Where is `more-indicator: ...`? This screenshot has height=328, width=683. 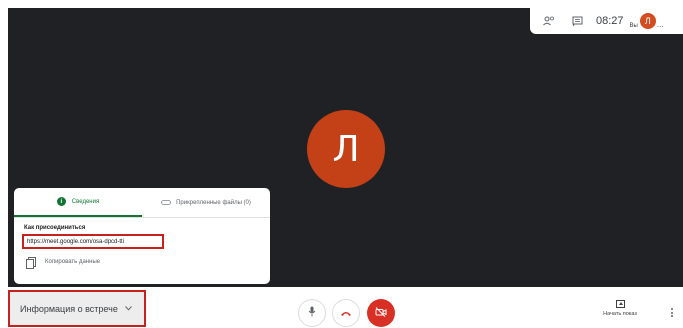
more-indicator: ... is located at coordinates (660, 24).